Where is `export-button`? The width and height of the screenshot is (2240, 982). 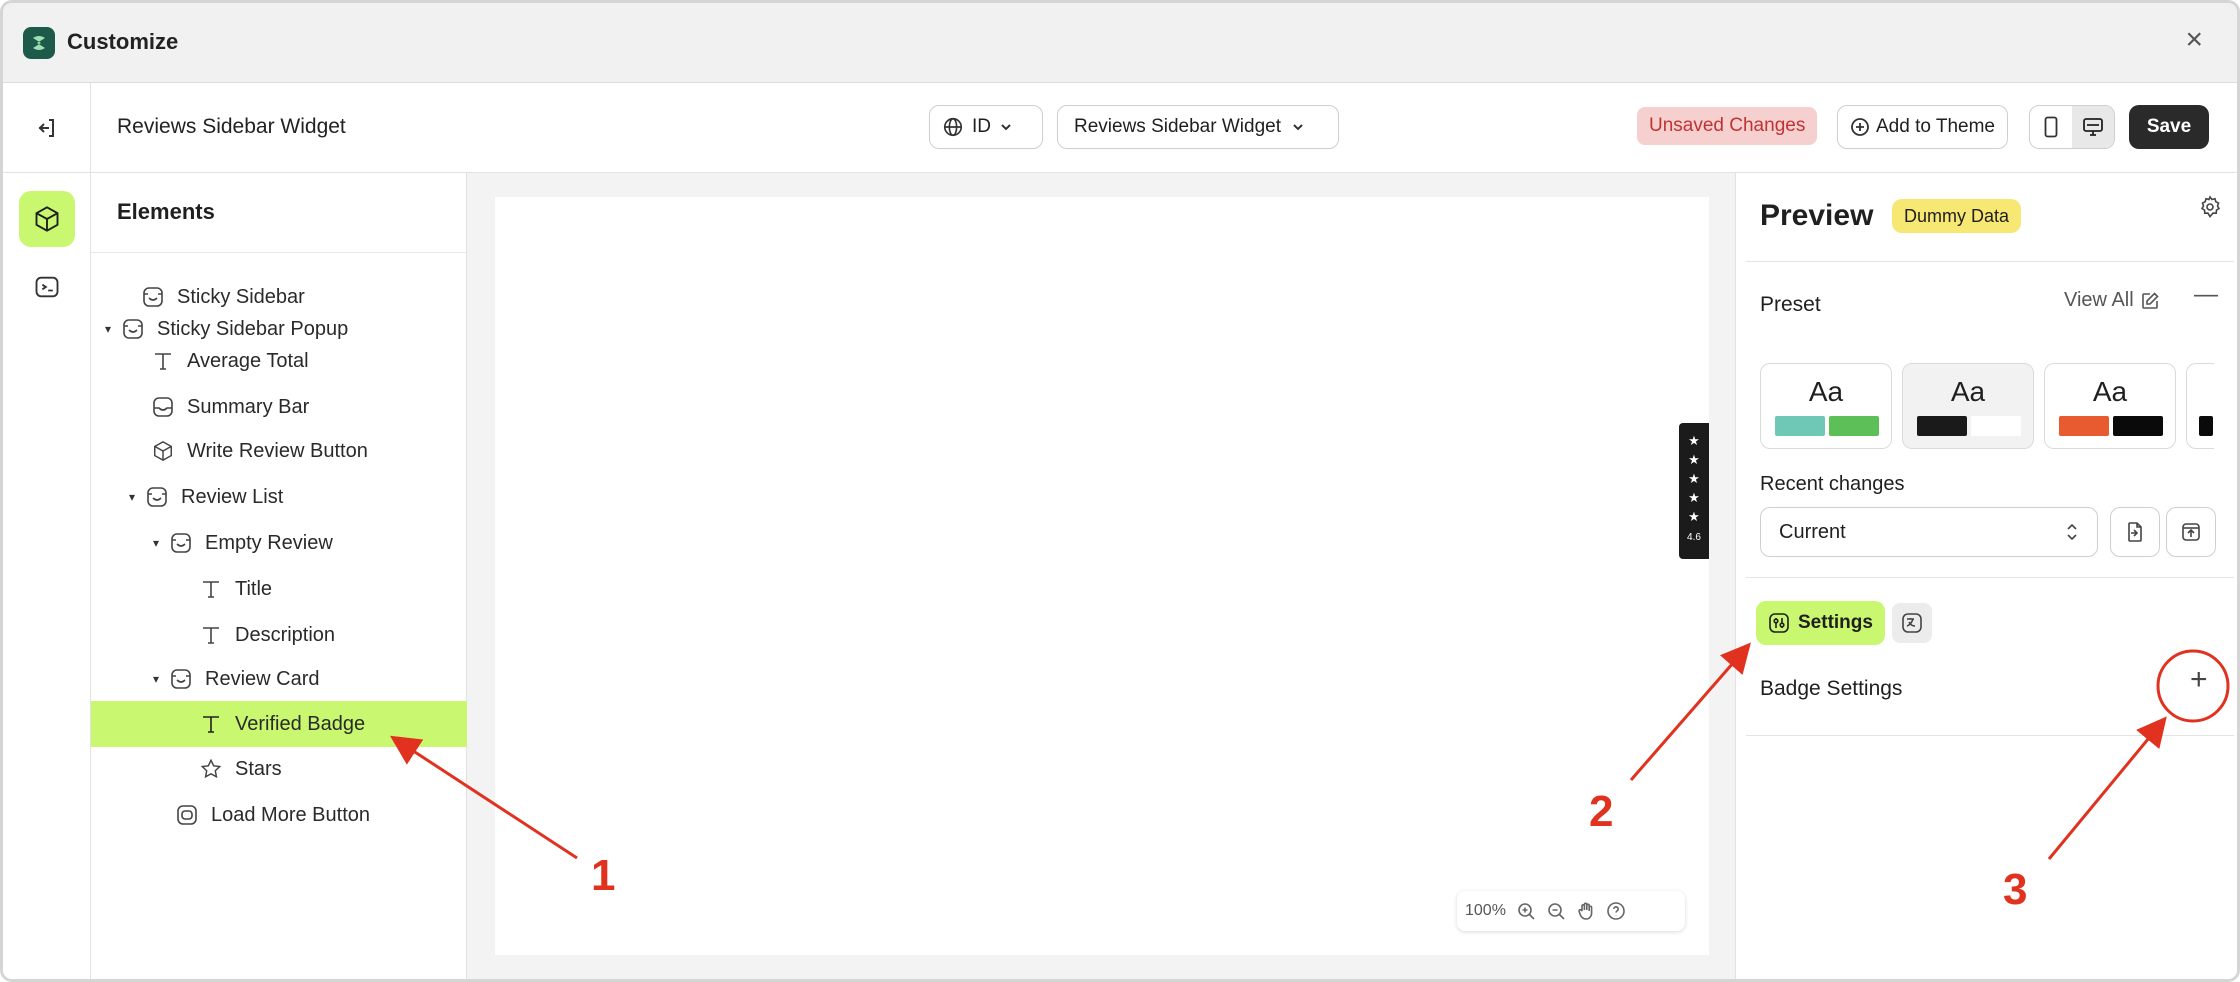
export-button is located at coordinates (2191, 532).